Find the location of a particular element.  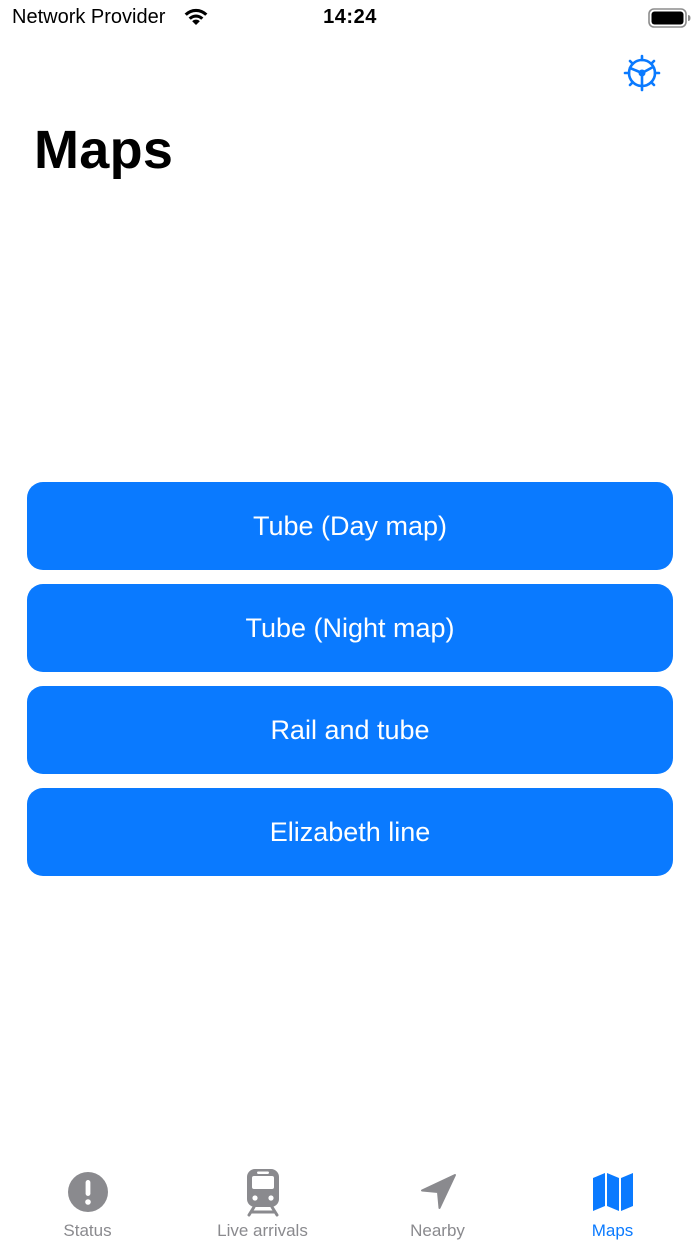

battery-icon is located at coordinates (669, 18).